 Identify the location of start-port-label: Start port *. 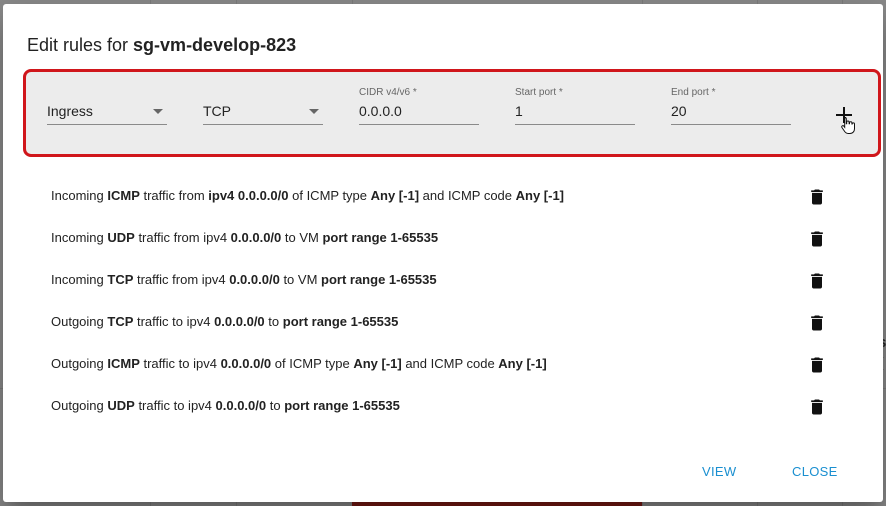
(539, 92).